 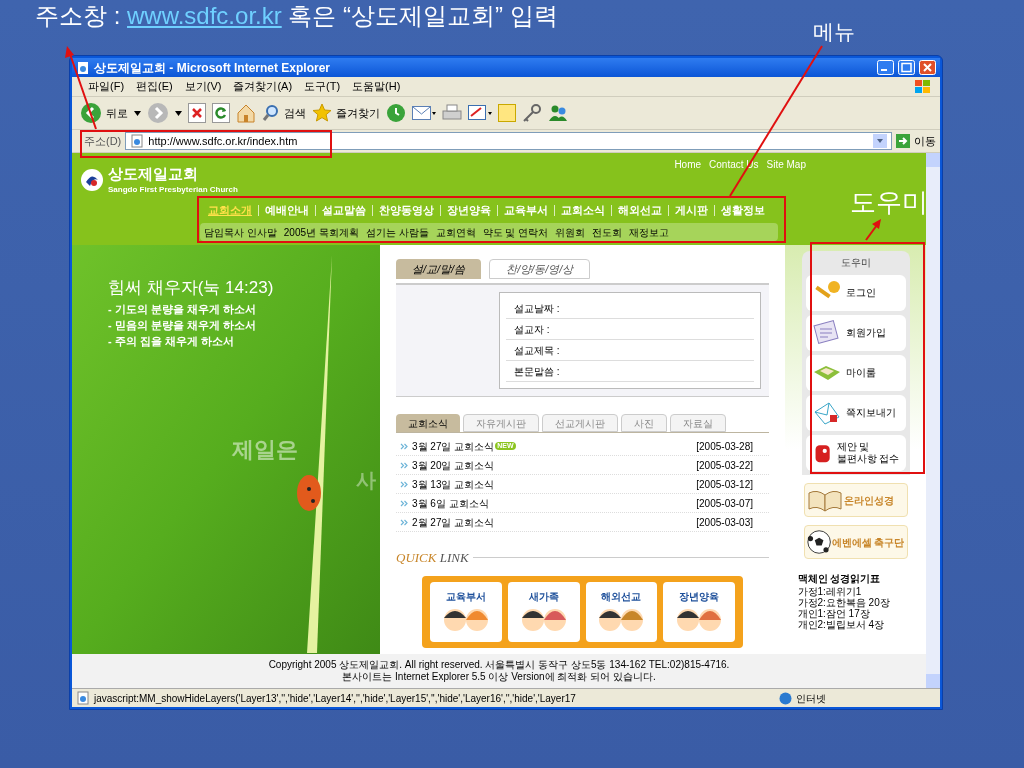 What do you see at coordinates (191, 288) in the screenshot?
I see `banner-title: 힘써 채우자(눅 14:23)` at bounding box center [191, 288].